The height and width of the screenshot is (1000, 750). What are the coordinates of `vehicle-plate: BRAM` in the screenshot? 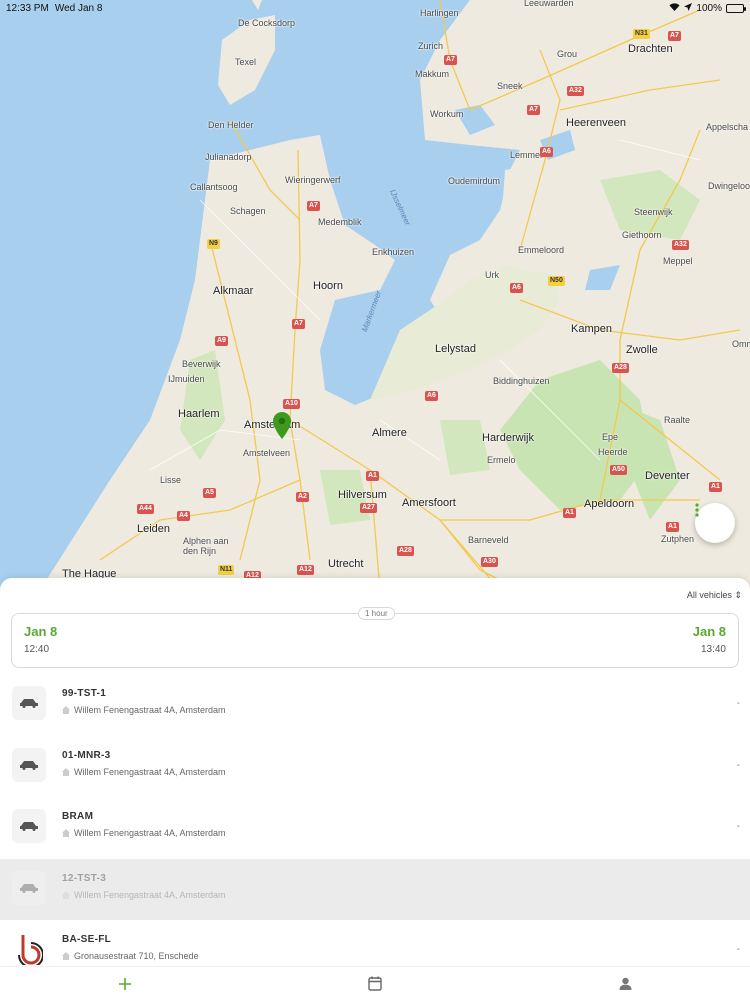 It's located at (78, 816).